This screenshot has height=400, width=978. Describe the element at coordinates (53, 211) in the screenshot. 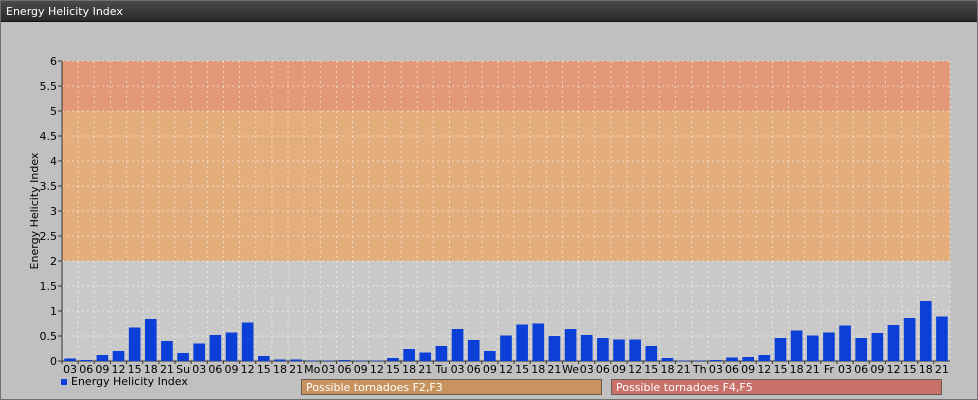

I see `y-tick-label: 3` at that location.